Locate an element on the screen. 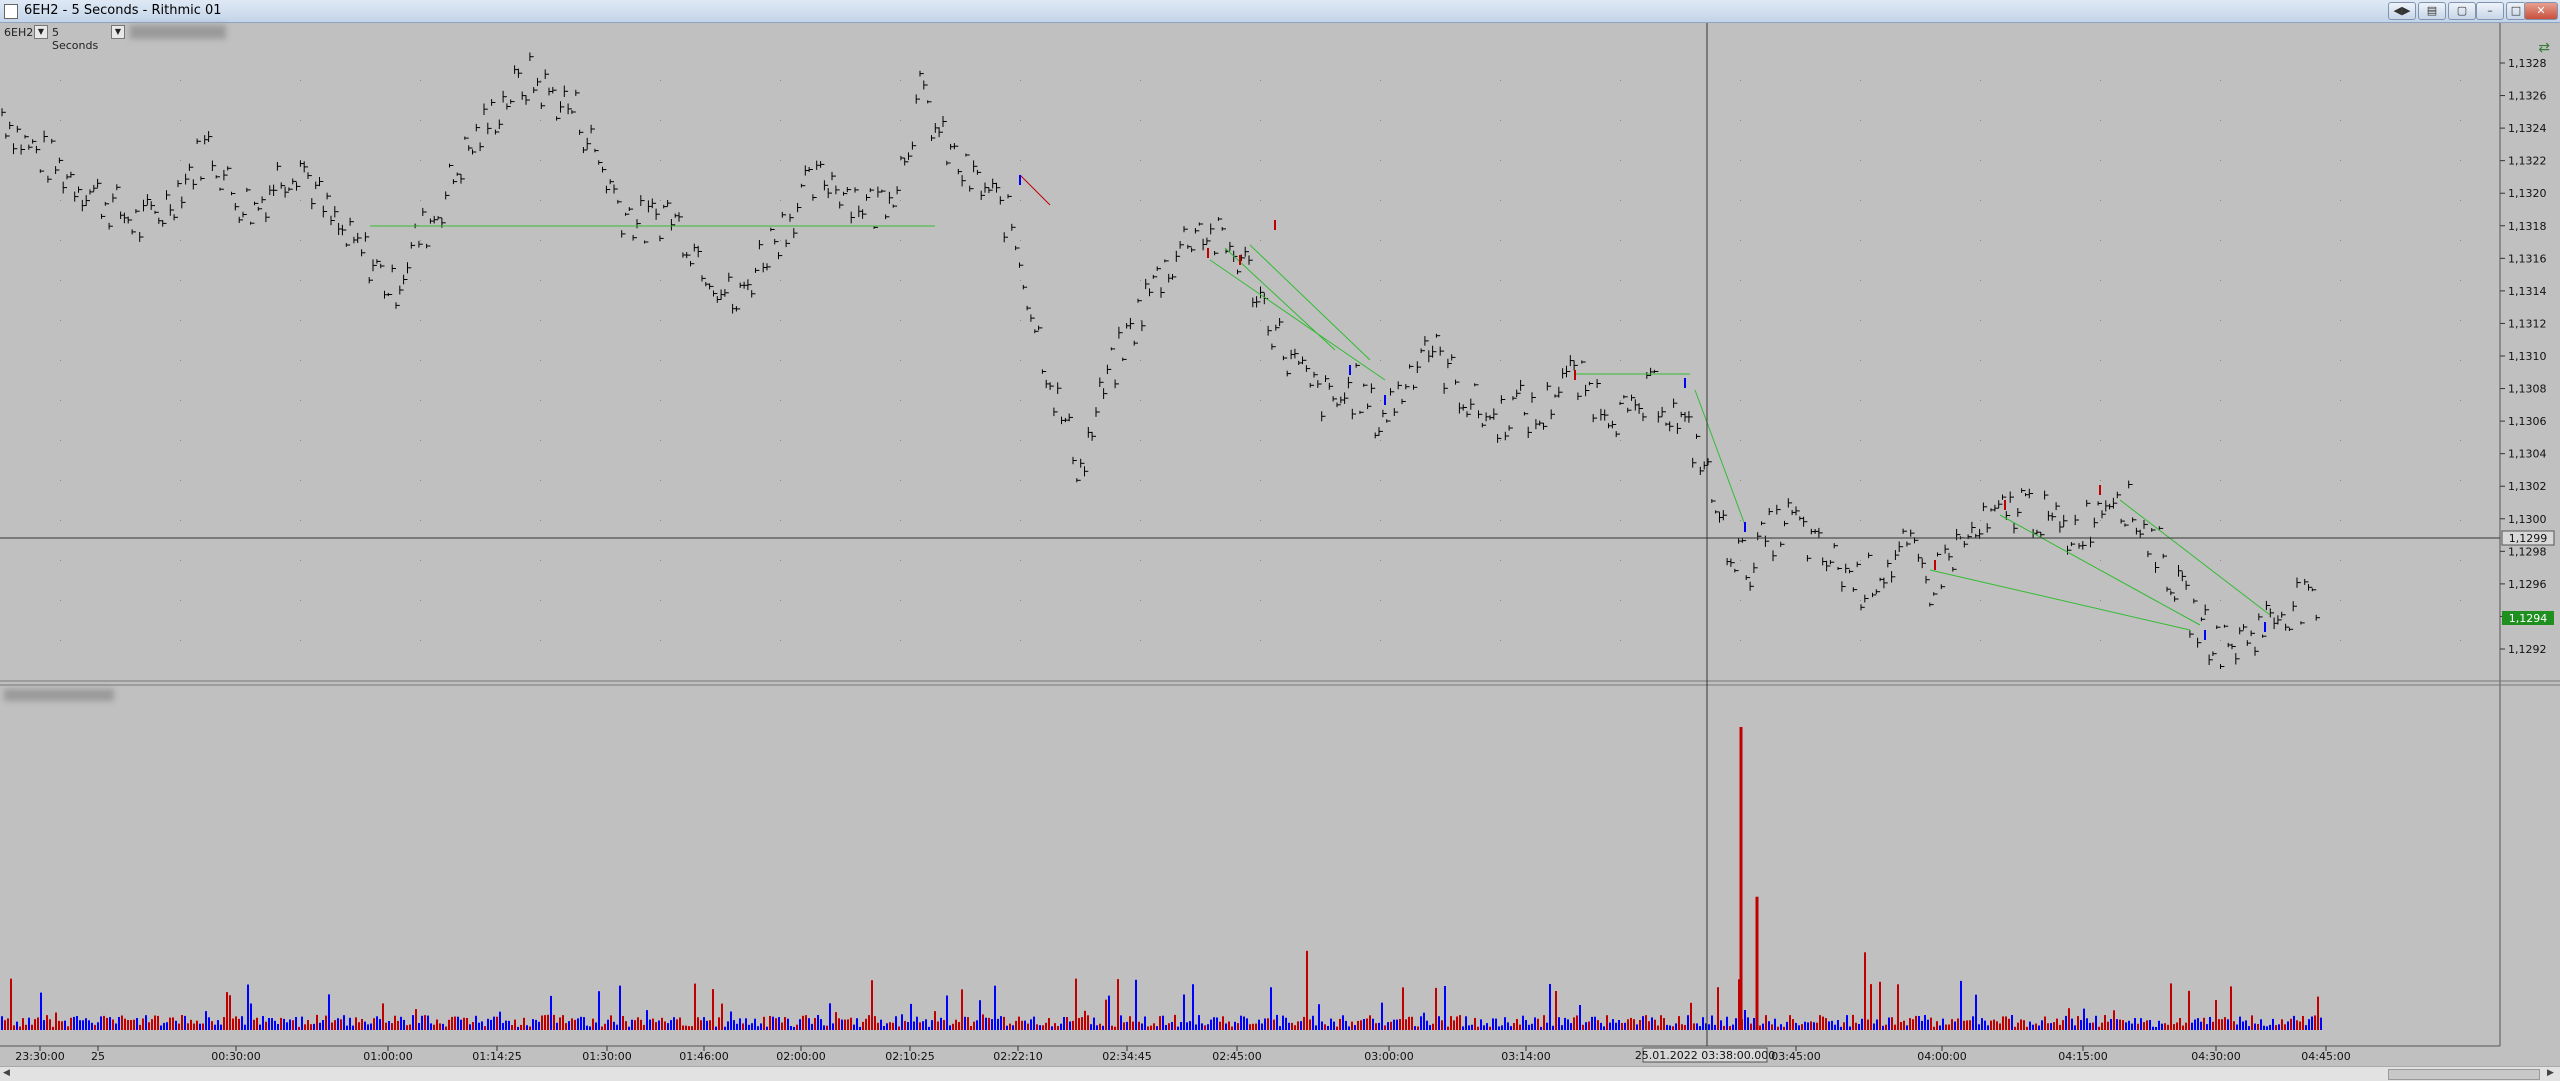 Image resolution: width=2560 pixels, height=1081 pixels. price-label: 1,1306 is located at coordinates (2527, 421).